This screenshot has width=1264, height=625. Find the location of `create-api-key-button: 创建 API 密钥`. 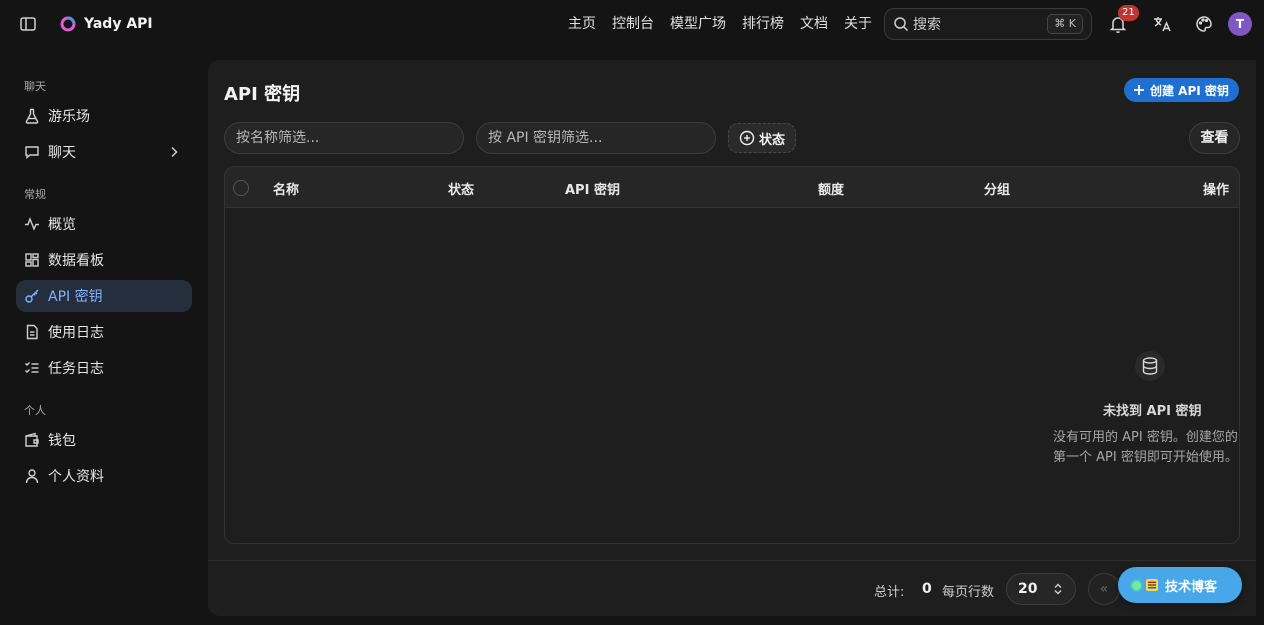

create-api-key-button: 创建 API 密钥 is located at coordinates (1181, 90).